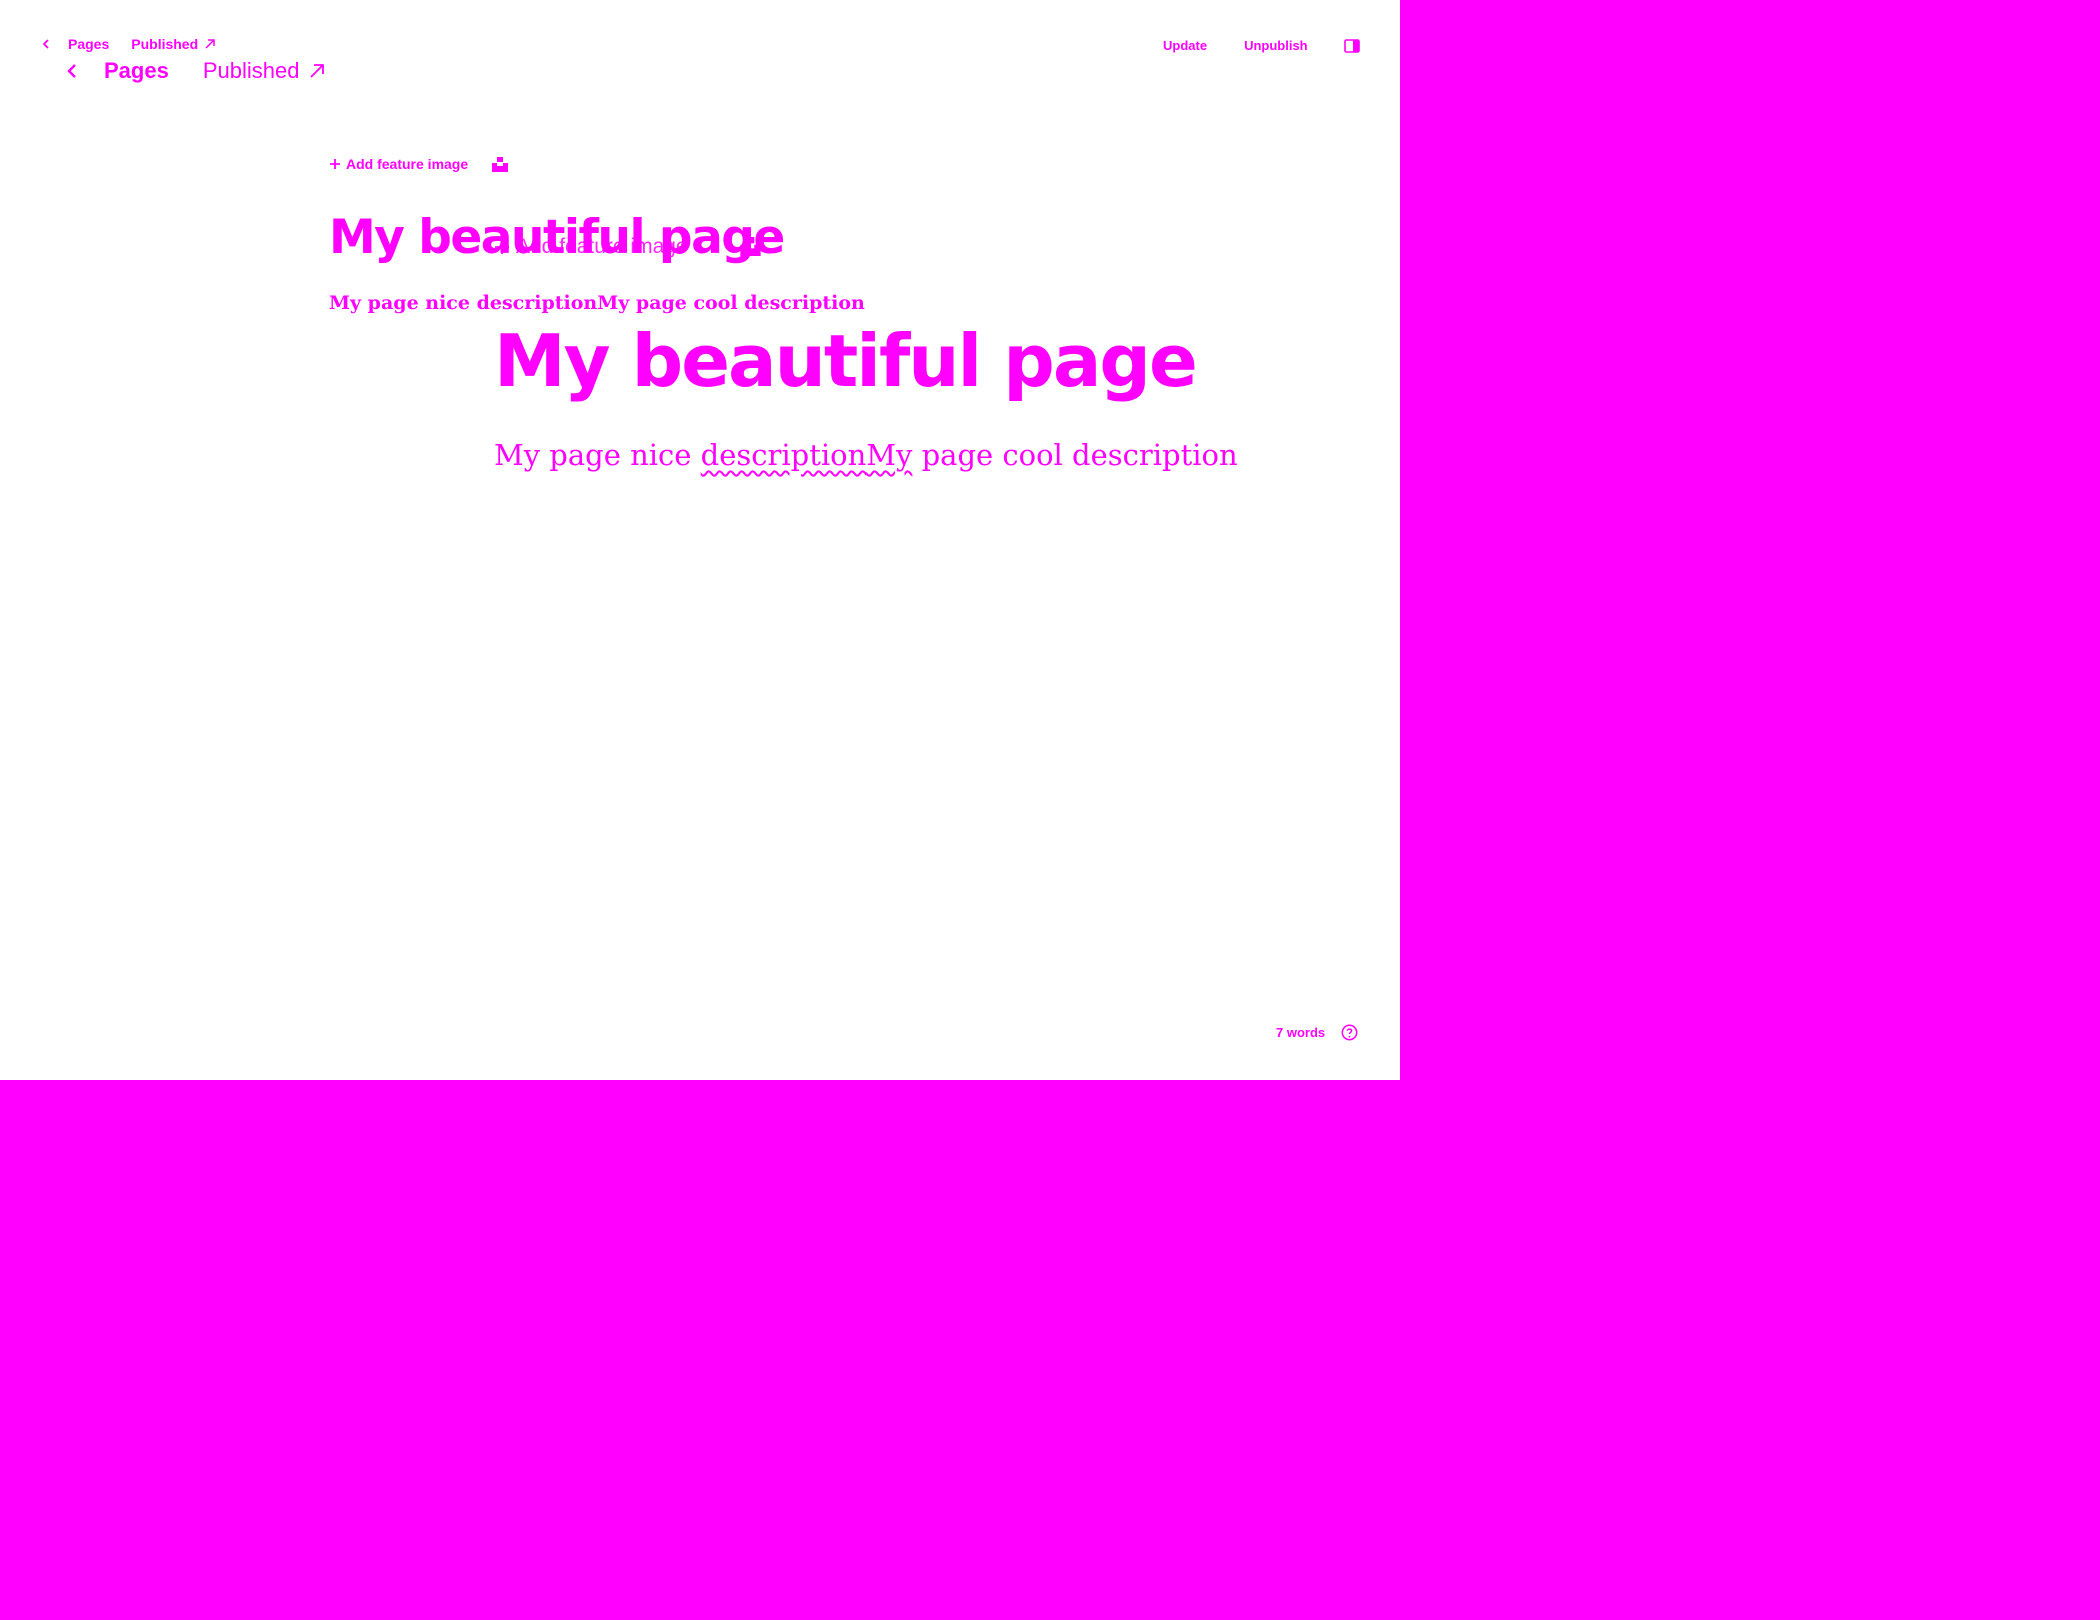  What do you see at coordinates (557, 238) in the screenshot?
I see `page-title-small: My beautiful page` at bounding box center [557, 238].